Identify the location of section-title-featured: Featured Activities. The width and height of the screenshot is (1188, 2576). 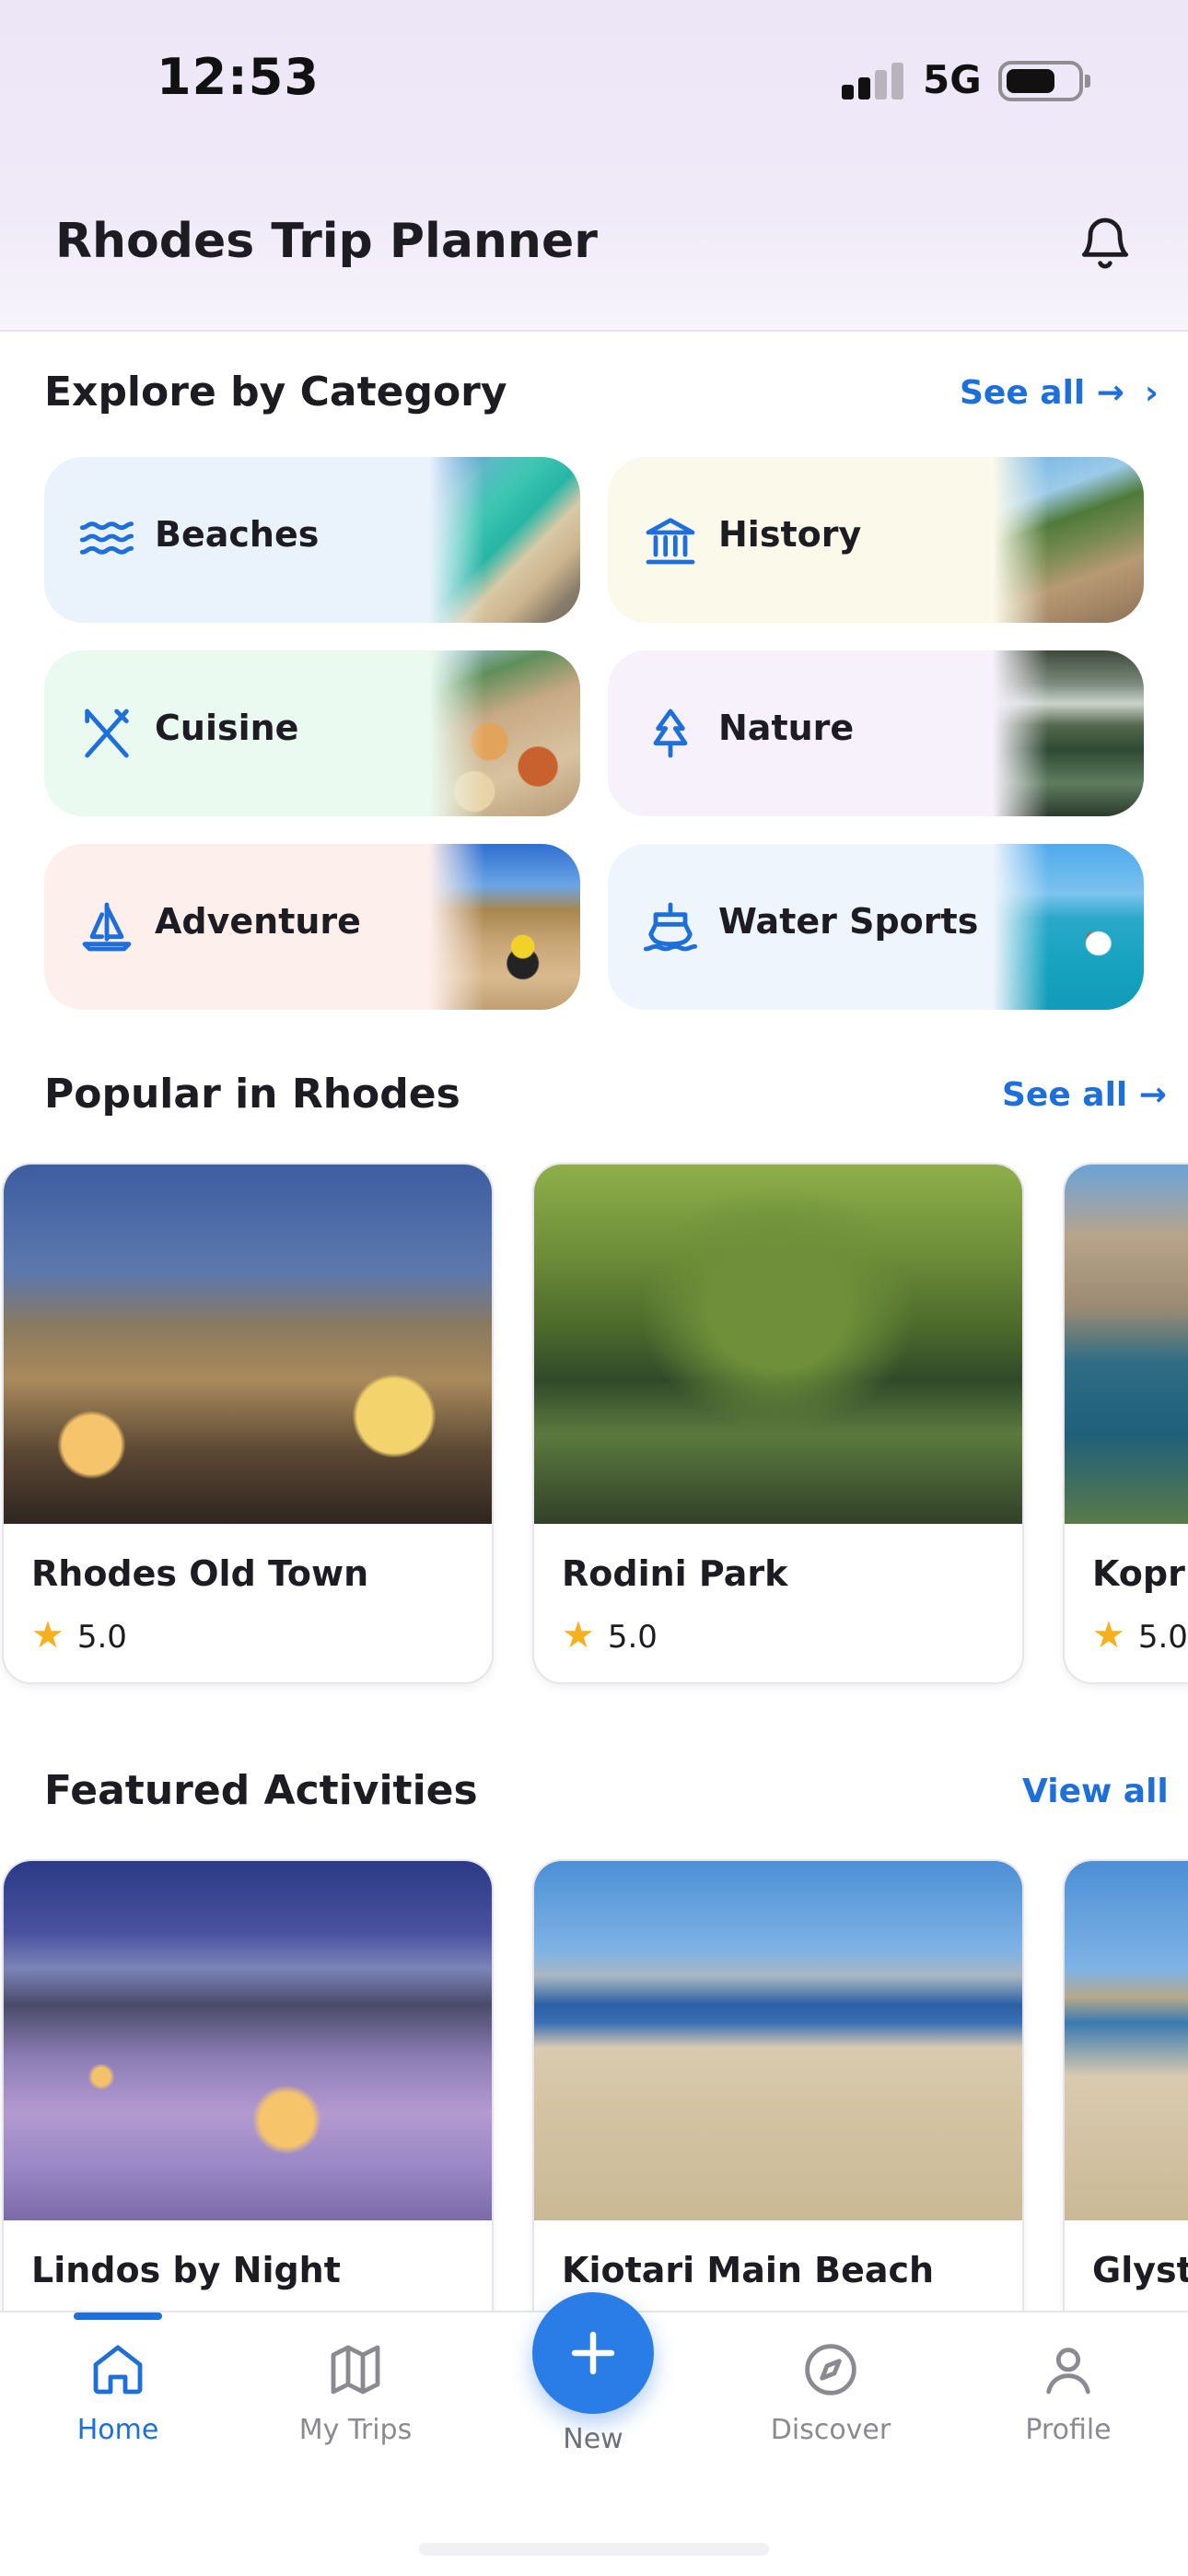
(261, 1790).